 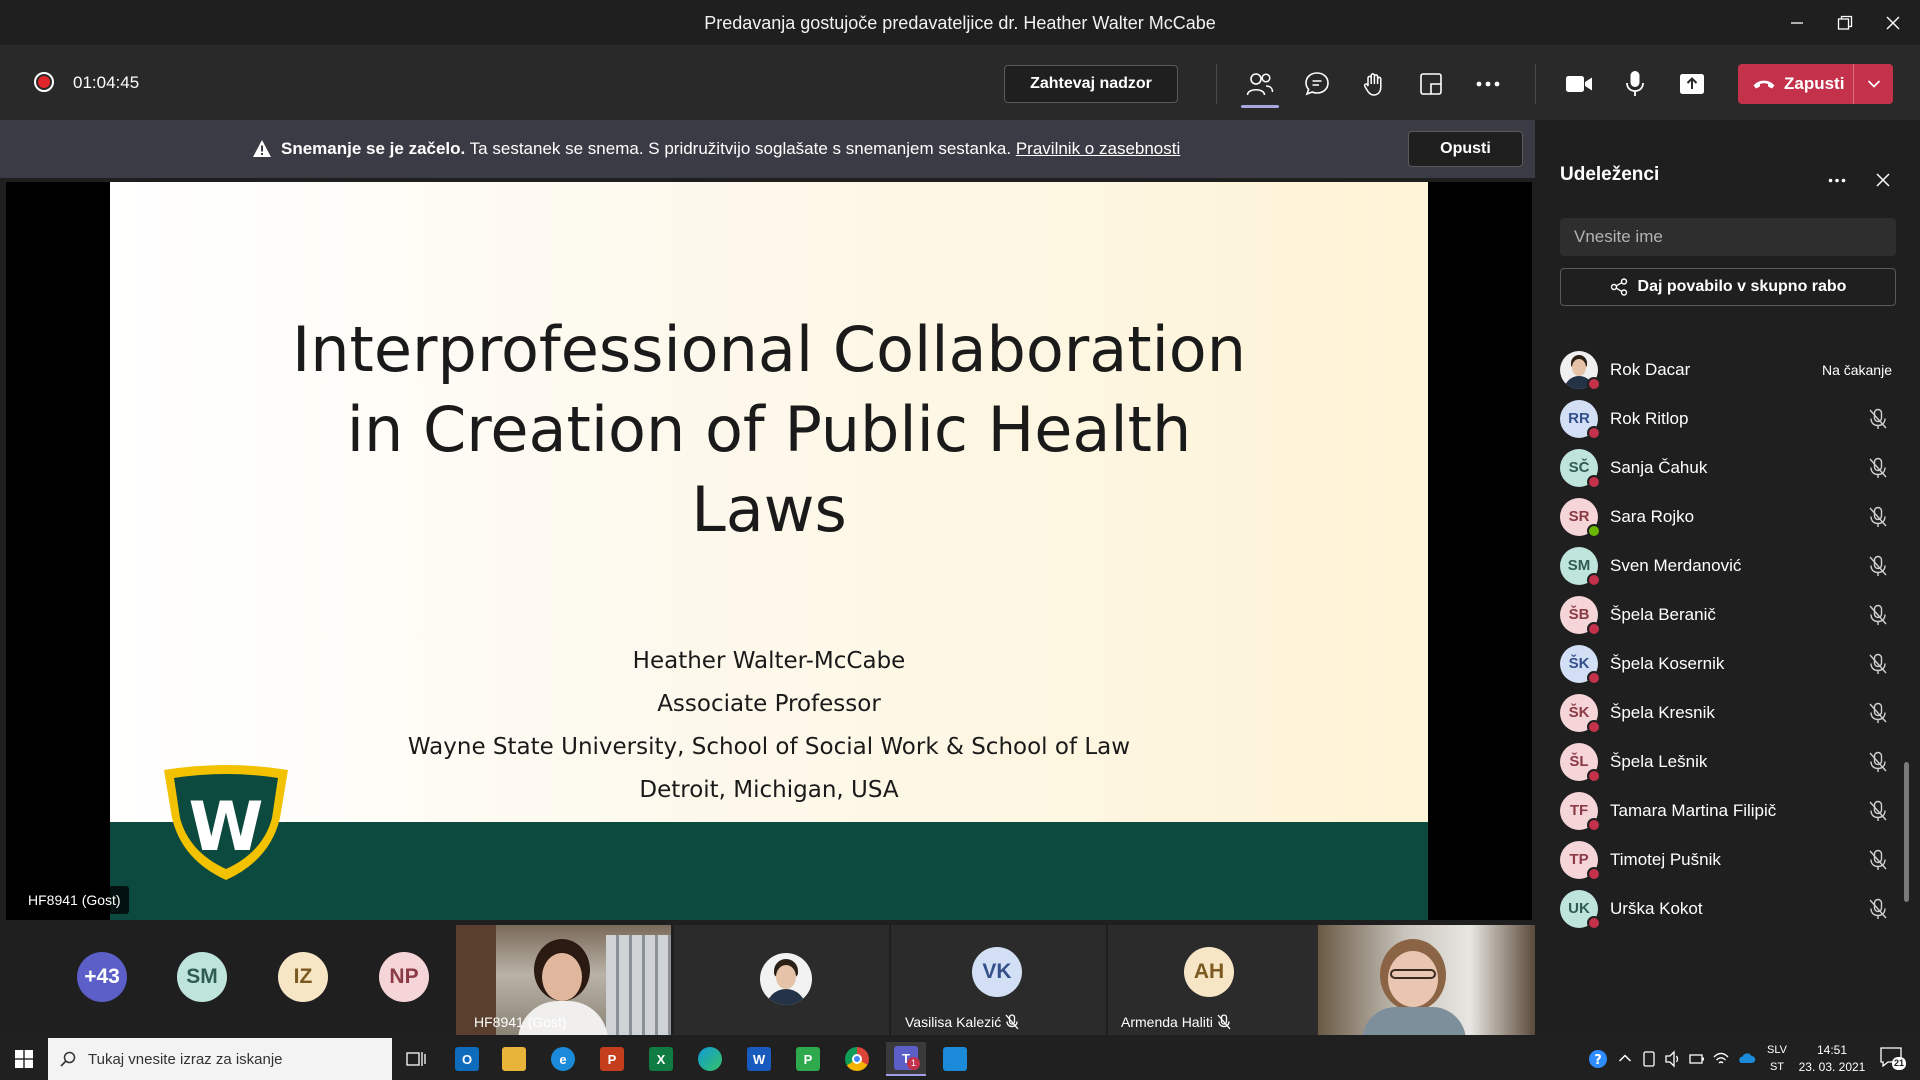 I want to click on person-glasses, so click(x=1413, y=974).